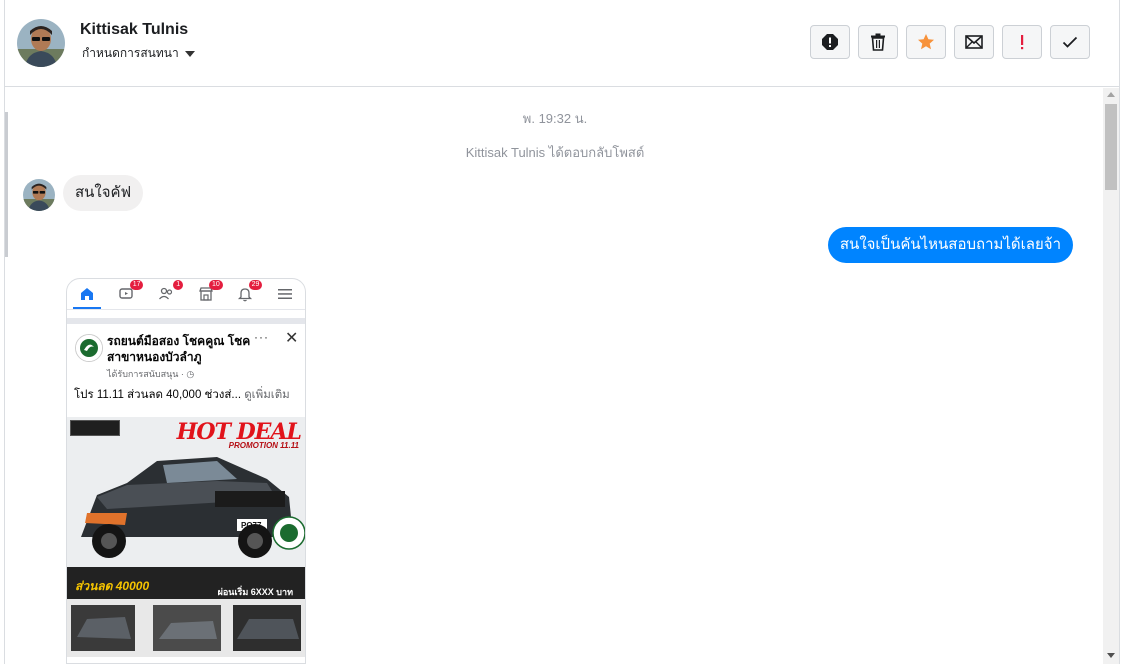 Image resolution: width=1124 pixels, height=664 pixels. I want to click on outgoing-message: สนใจเป็นคันไหนสอบถามได้เลยจ้า, so click(950, 245).